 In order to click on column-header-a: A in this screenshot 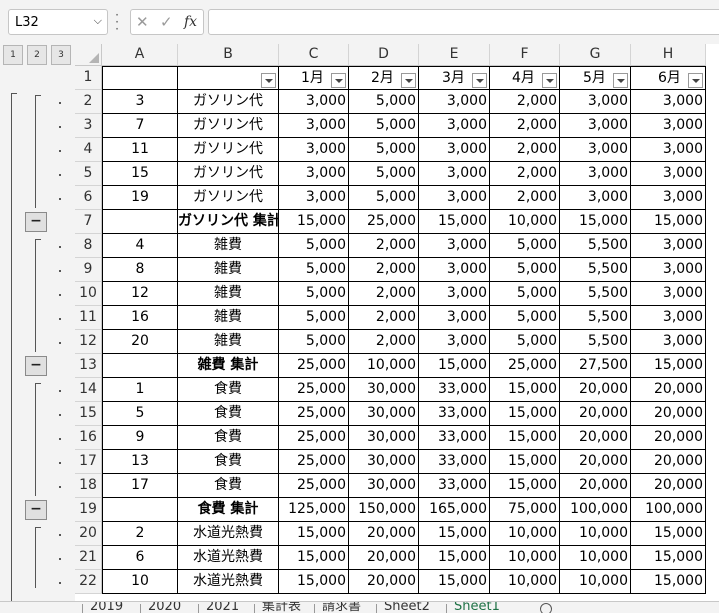, I will do `click(140, 55)`.